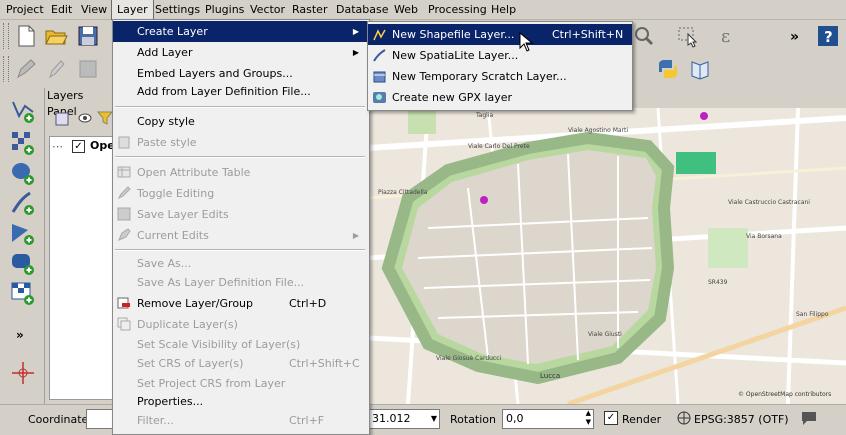  I want to click on menu-edit: Edit, so click(61, 9).